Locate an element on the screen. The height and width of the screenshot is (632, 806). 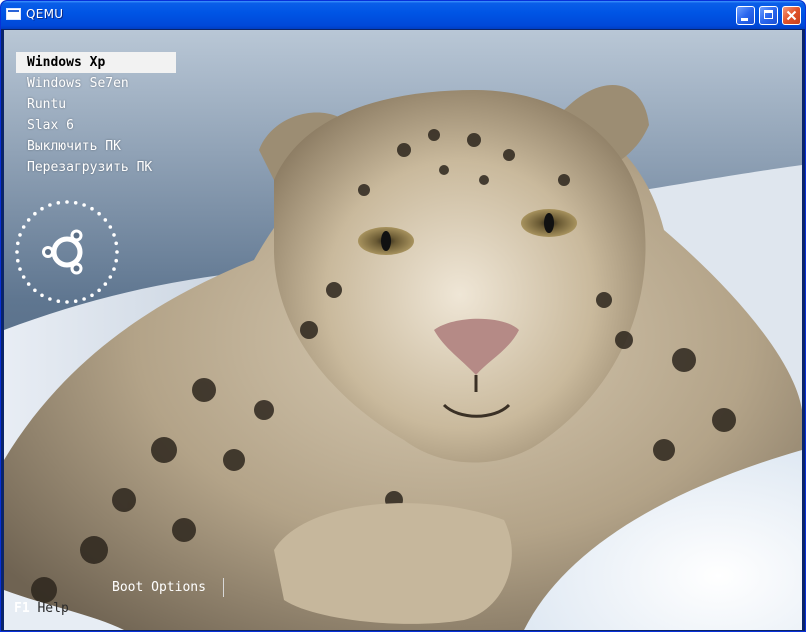
minimize-button is located at coordinates (745, 15).